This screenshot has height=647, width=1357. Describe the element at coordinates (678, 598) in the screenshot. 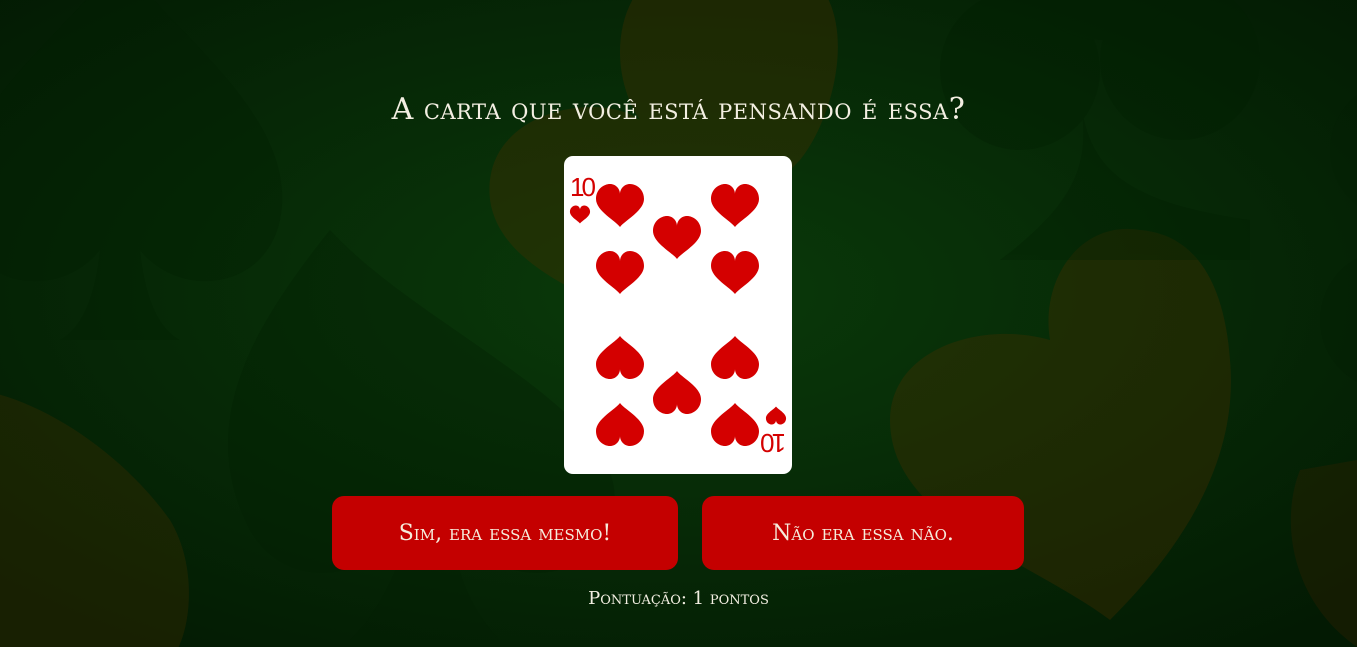

I see `score-text: Pontuação: 1 pontos` at that location.